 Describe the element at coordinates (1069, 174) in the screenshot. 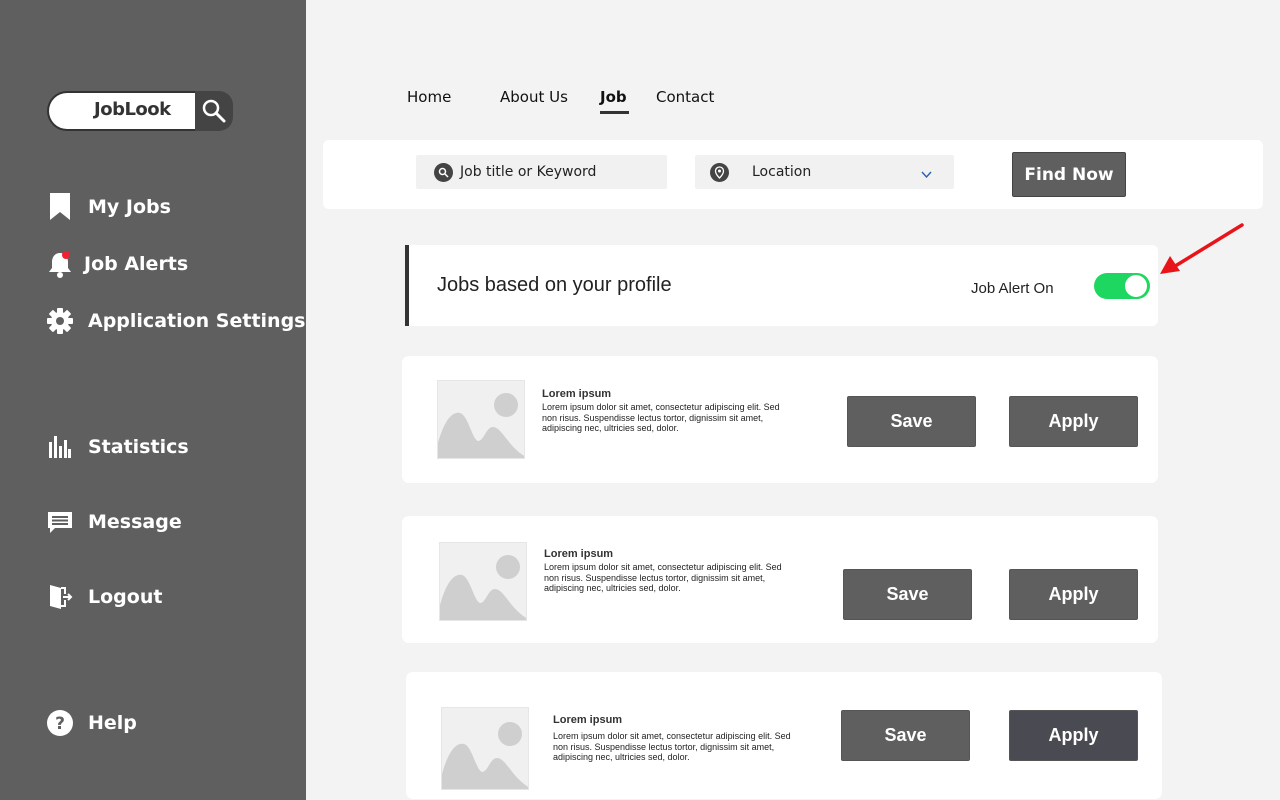

I see `find-now-button: Find Now` at that location.